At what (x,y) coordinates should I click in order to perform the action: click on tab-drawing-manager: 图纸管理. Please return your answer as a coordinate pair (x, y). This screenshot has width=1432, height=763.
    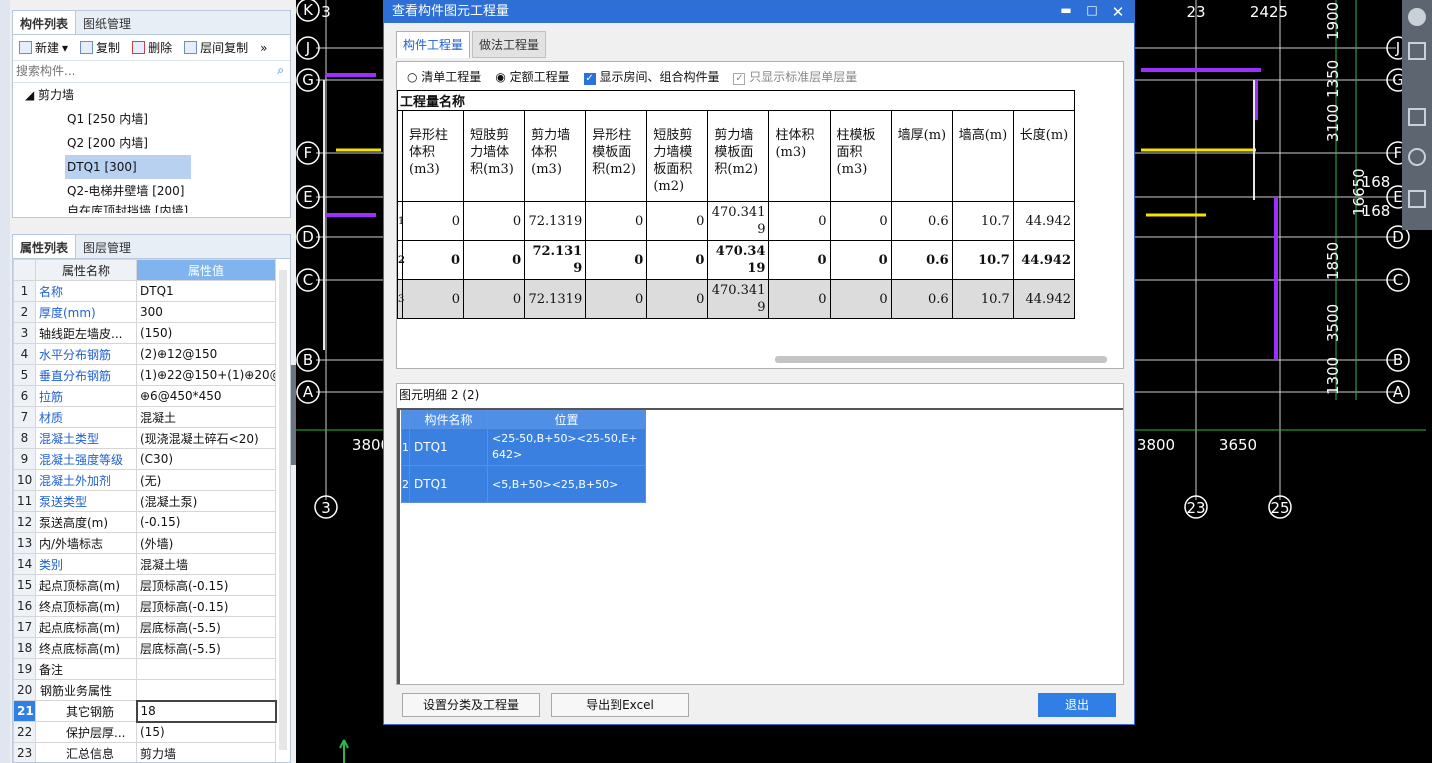
    Looking at the image, I should click on (107, 22).